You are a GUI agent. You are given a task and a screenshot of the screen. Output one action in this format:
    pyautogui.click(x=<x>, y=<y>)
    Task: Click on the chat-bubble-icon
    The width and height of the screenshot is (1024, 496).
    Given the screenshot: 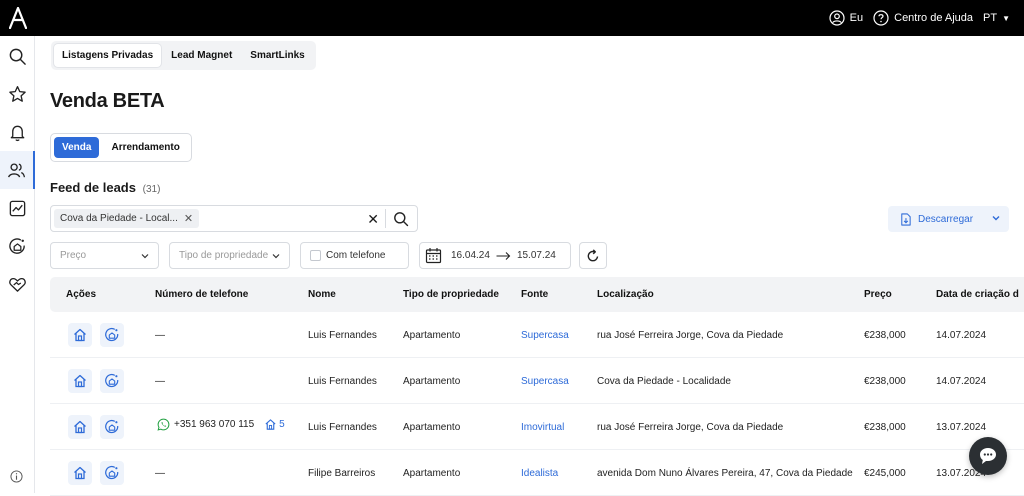 What is the action you would take?
    pyautogui.click(x=988, y=456)
    